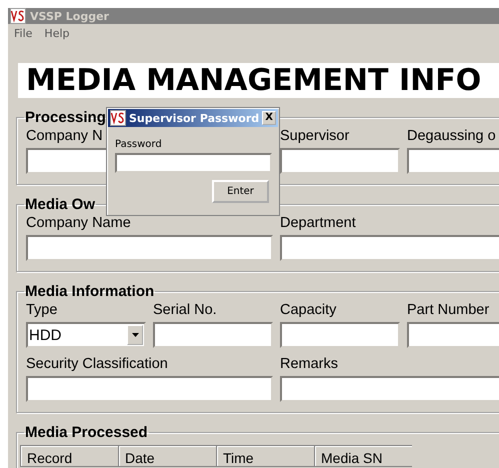 This screenshot has height=468, width=499. I want to click on menu-item: File, so click(23, 33).